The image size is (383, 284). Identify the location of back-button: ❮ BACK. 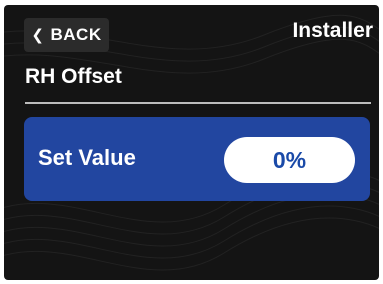
(66, 35).